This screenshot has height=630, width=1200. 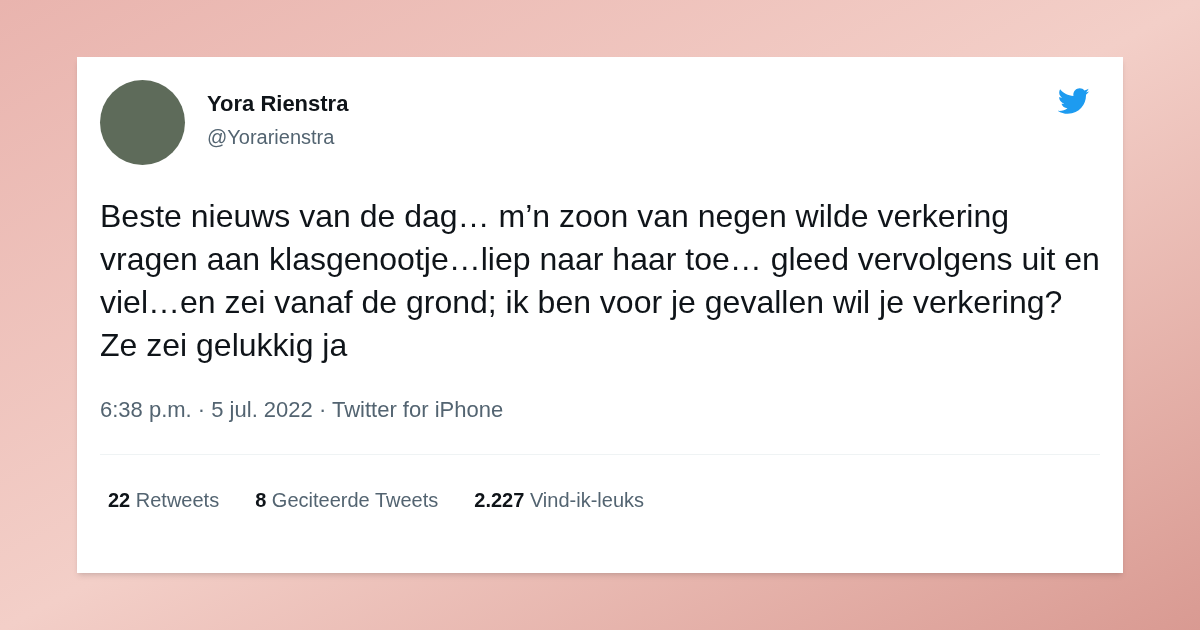 I want to click on bird-logo-icon, so click(x=1074, y=101).